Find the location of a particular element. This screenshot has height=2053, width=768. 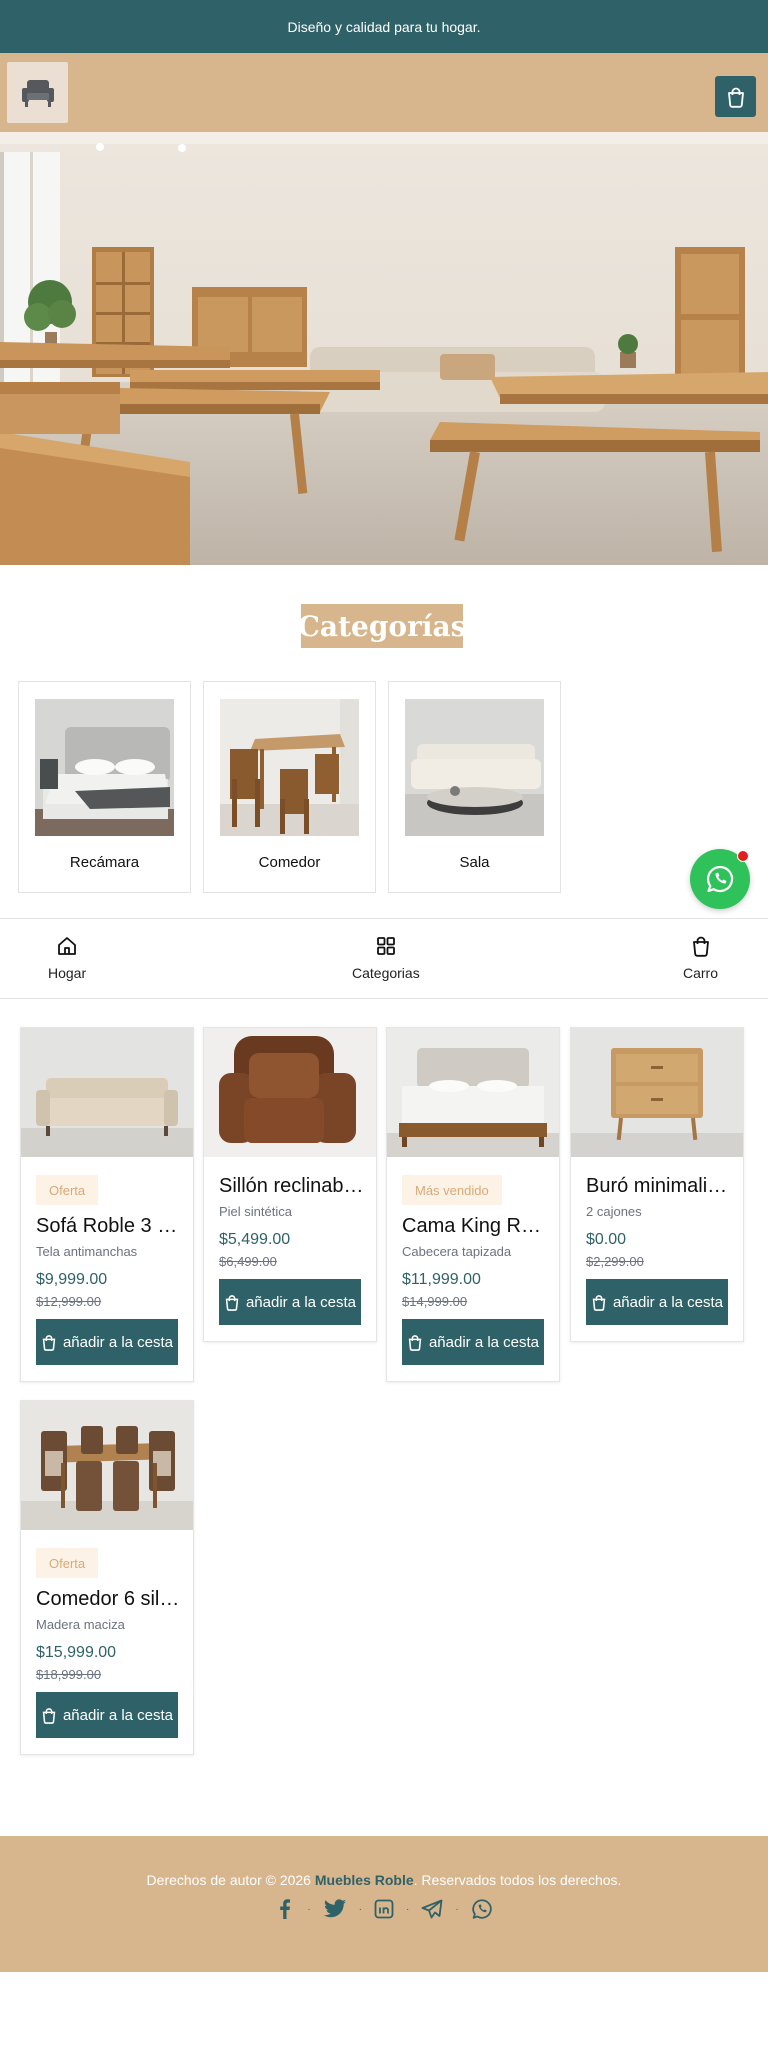

categories-title: Categorías is located at coordinates (382, 626).